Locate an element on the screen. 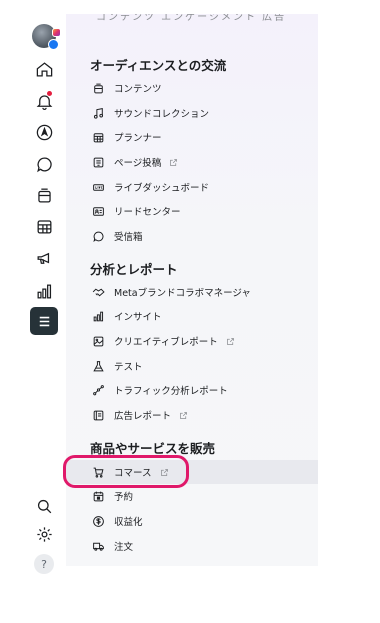 The width and height of the screenshot is (380, 623). section-title-audience: オーディエンスとの交流 is located at coordinates (158, 65).